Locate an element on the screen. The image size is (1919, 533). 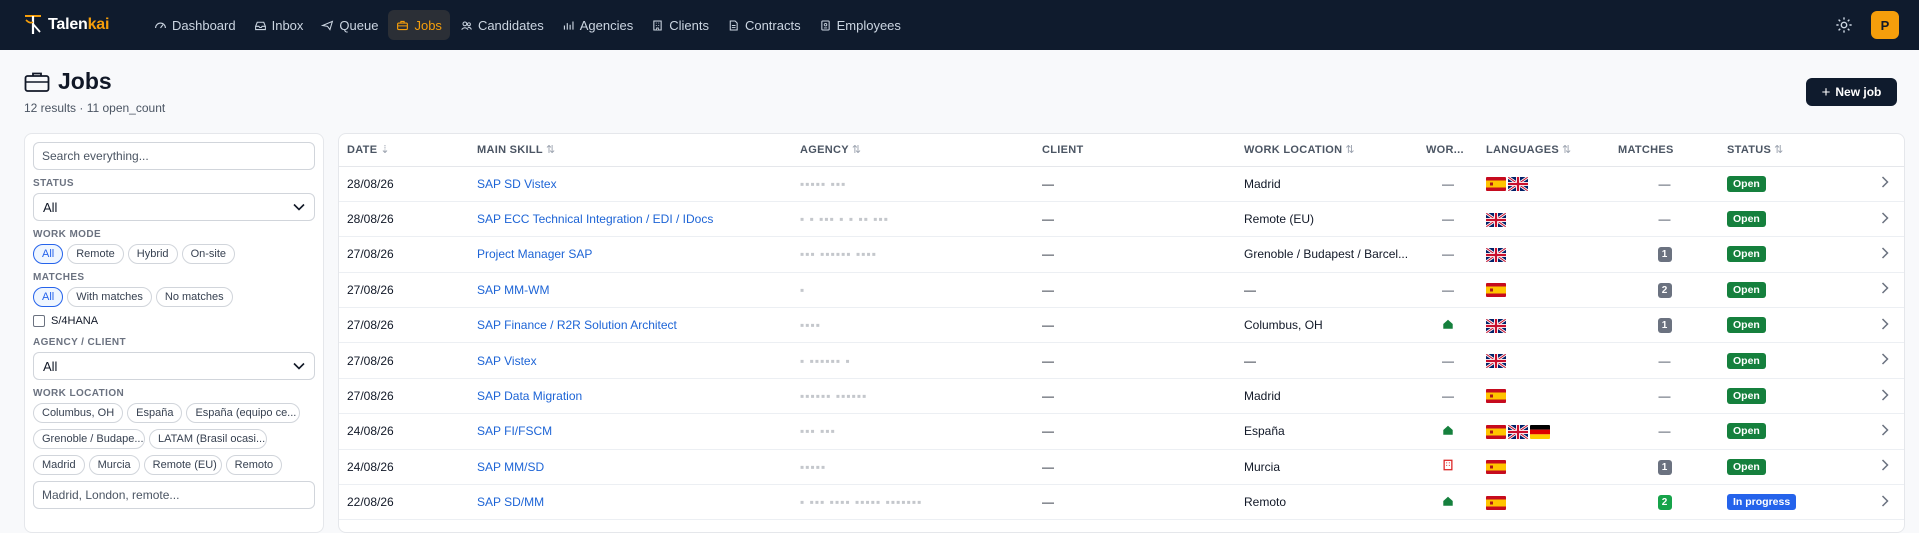
cell-main-skill: SAP Vistex is located at coordinates (630, 360).